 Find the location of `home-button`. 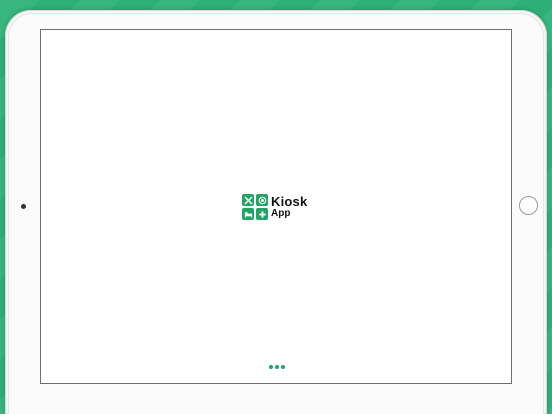

home-button is located at coordinates (528, 205).